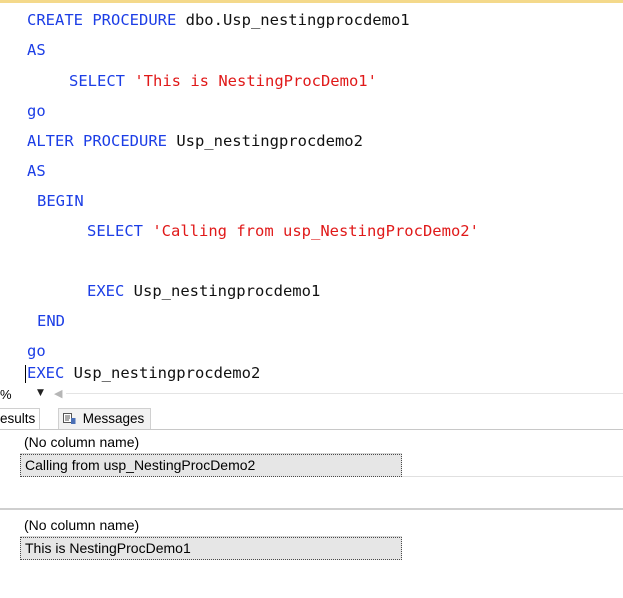 Image resolution: width=623 pixels, height=598 pixels. I want to click on code-line-7: BEGIN, so click(55, 201).